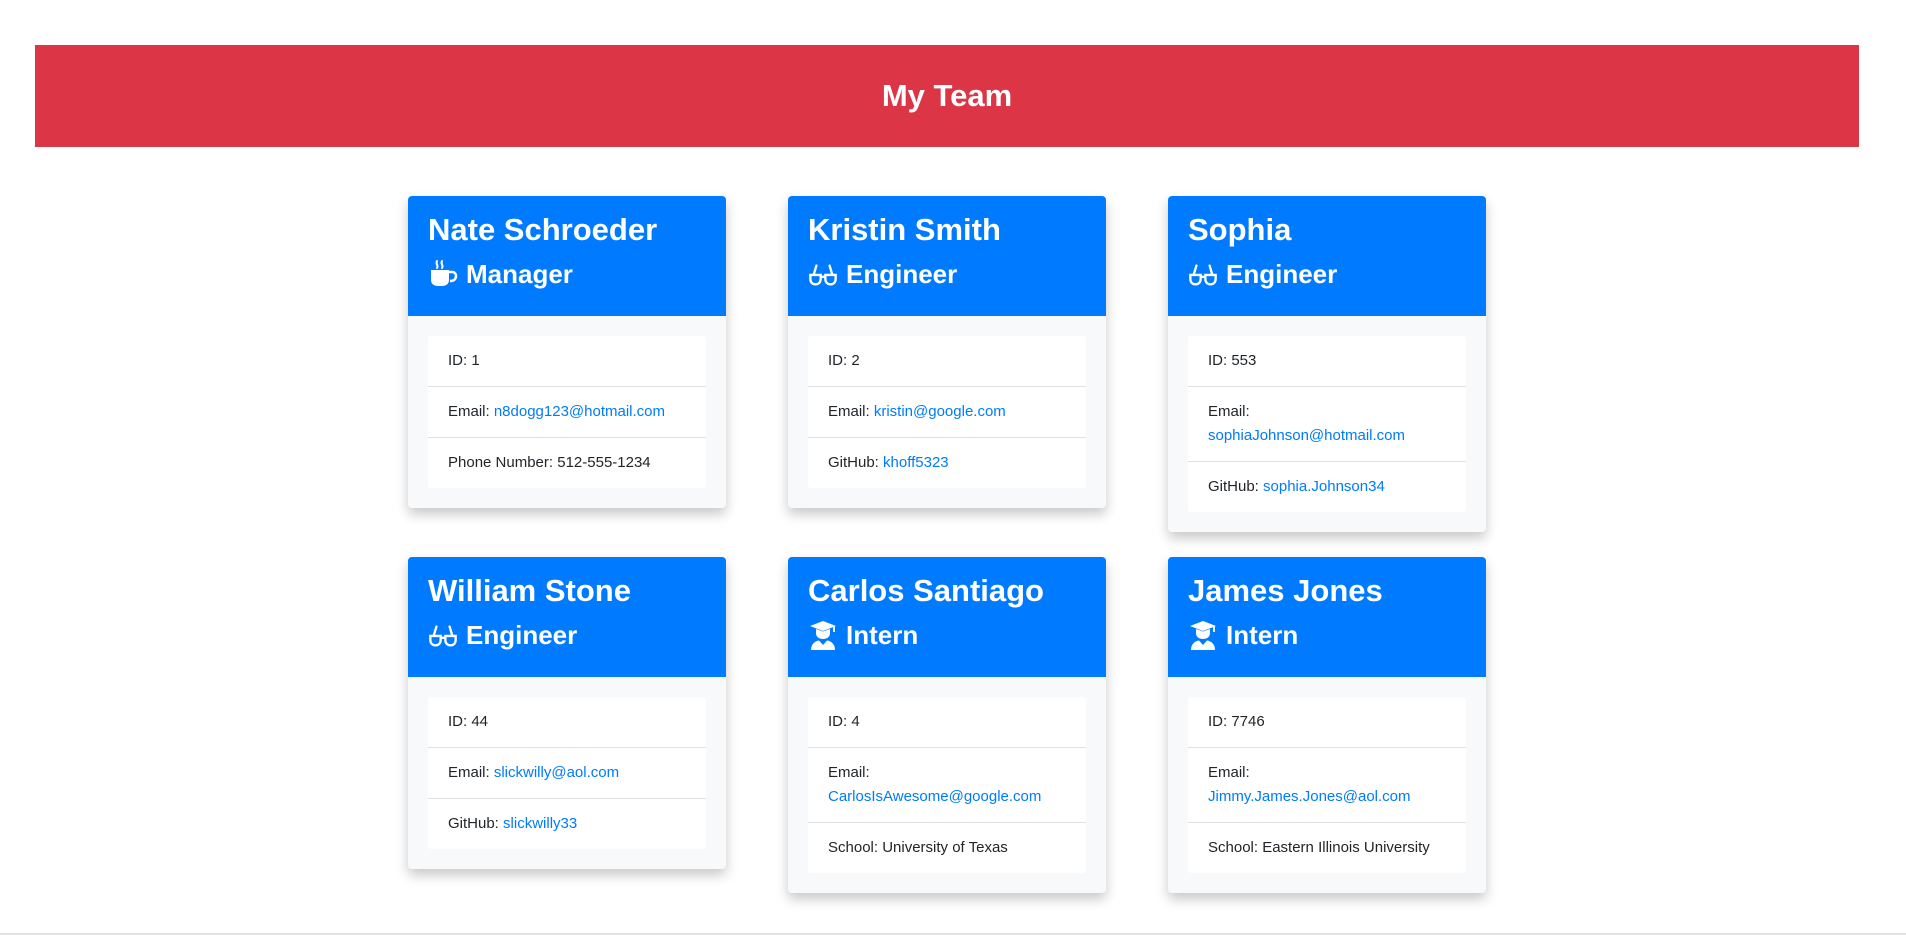 This screenshot has width=1906, height=935. What do you see at coordinates (556, 772) in the screenshot?
I see `email-link: slickwilly@aol.com` at bounding box center [556, 772].